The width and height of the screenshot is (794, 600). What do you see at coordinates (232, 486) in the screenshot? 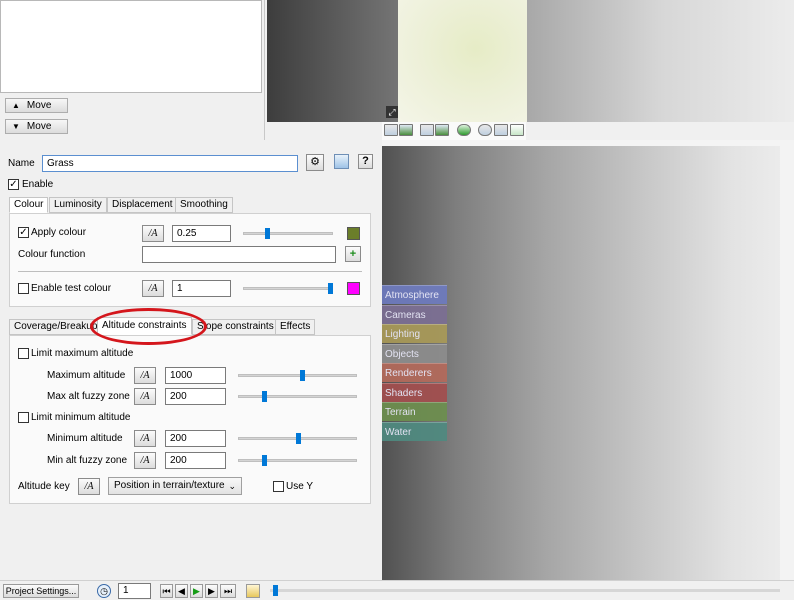
I see `chevron-down-icon: ⌄` at bounding box center [232, 486].